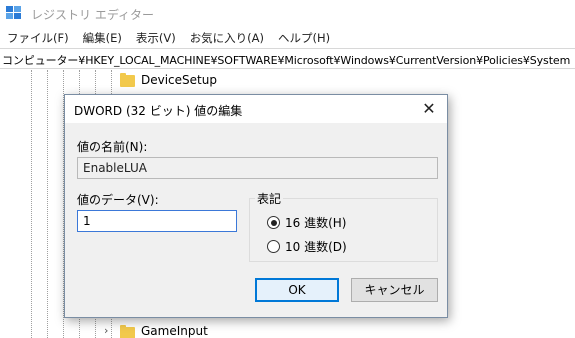 The height and width of the screenshot is (338, 575). What do you see at coordinates (156, 37) in the screenshot?
I see `menu-view: 表示(V)` at bounding box center [156, 37].